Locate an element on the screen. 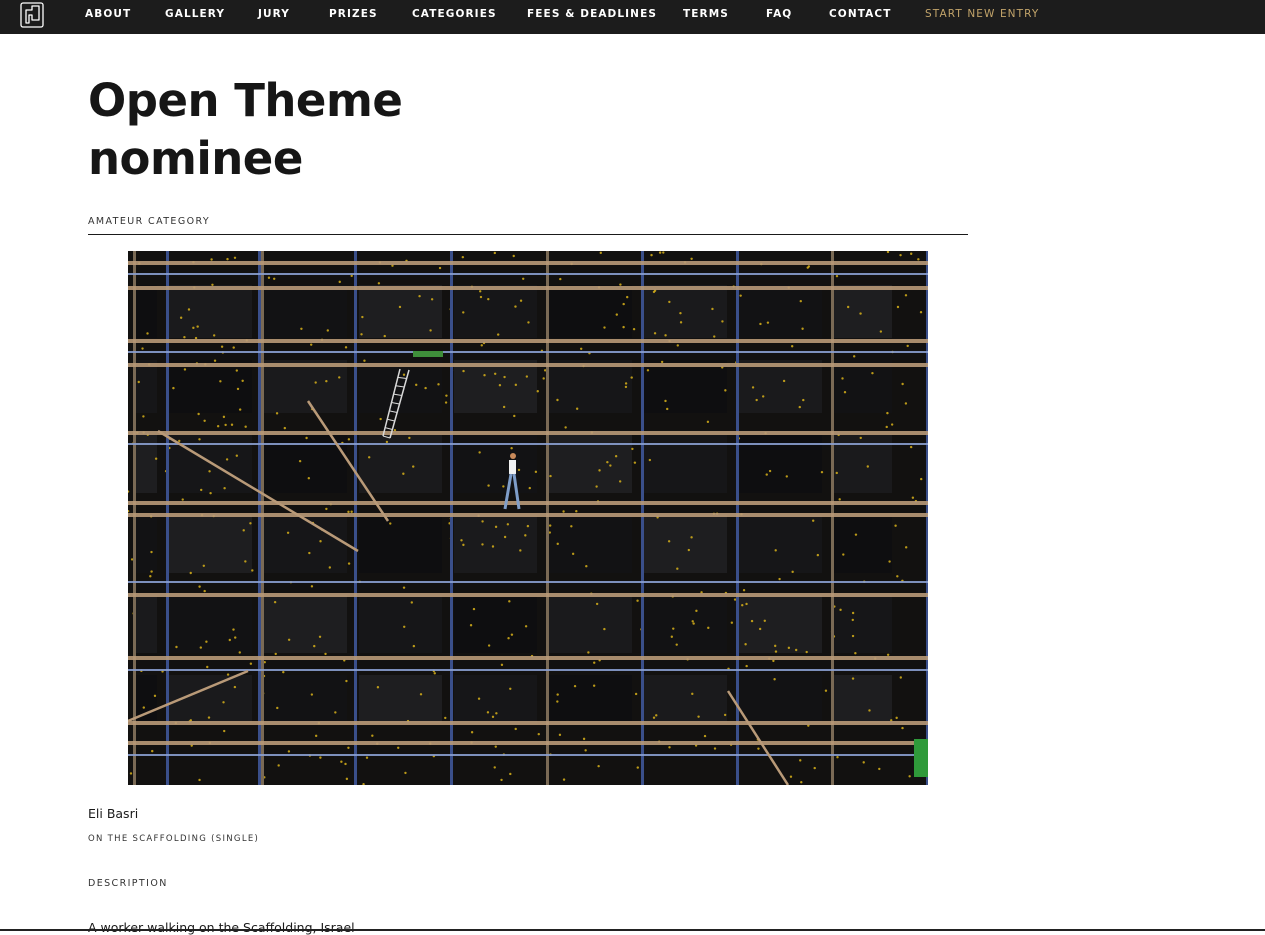 This screenshot has height=935, width=1265. nav-terms: TERMS is located at coordinates (706, 14).